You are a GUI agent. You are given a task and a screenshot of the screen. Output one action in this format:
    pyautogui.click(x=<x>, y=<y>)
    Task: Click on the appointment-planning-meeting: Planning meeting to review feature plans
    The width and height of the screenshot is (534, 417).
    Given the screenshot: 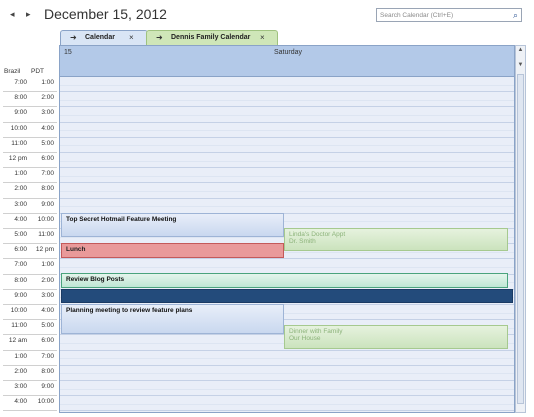 What is the action you would take?
    pyautogui.click(x=172, y=319)
    